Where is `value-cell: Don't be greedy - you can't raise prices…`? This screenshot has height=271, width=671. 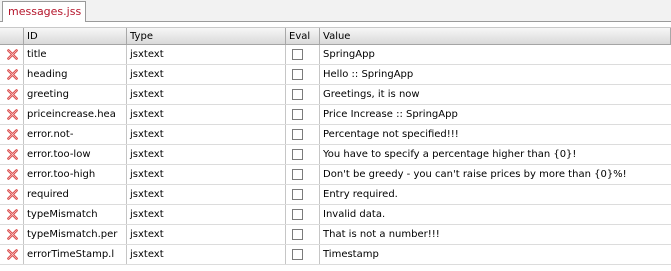
value-cell: Don't be greedy - you can't raise prices… is located at coordinates (495, 174).